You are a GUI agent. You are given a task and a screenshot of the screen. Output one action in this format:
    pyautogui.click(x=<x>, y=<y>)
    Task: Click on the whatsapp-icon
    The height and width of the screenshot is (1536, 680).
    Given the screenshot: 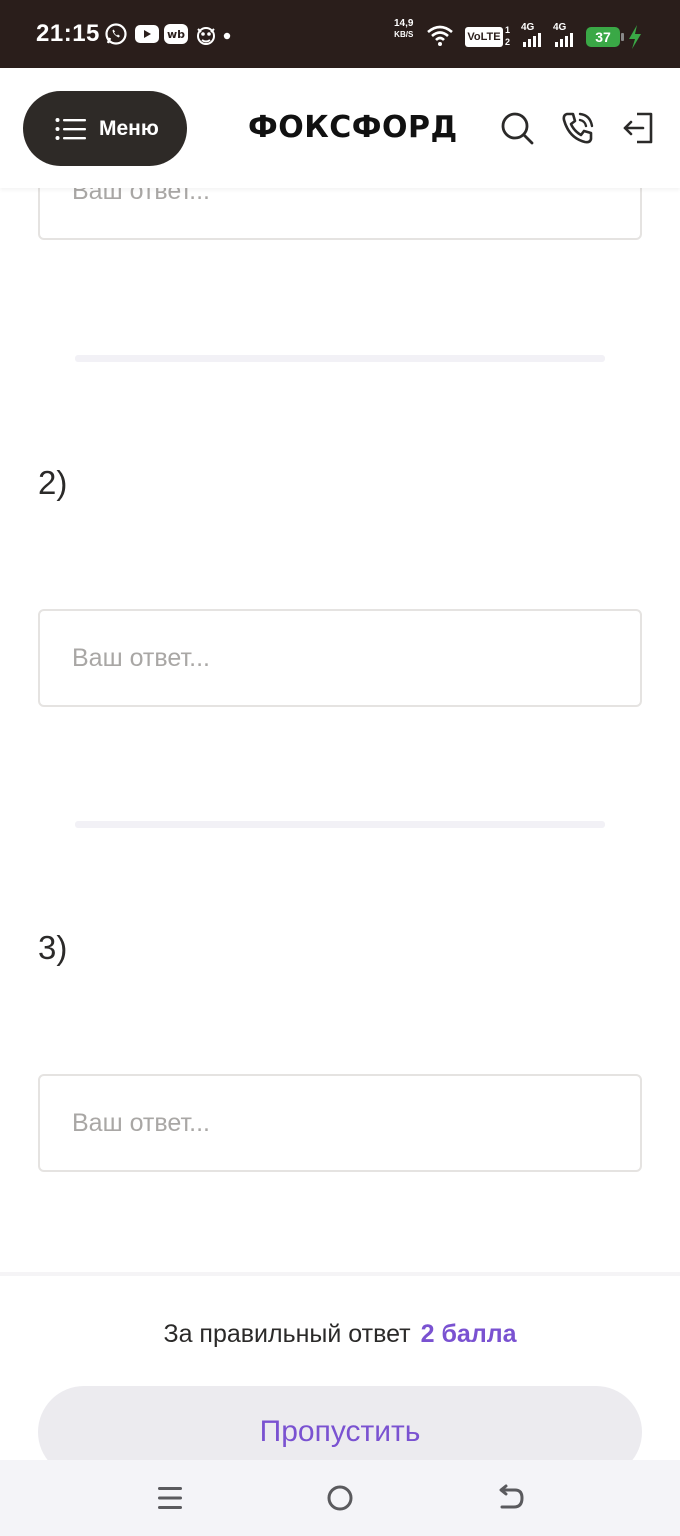 What is the action you would take?
    pyautogui.click(x=116, y=34)
    